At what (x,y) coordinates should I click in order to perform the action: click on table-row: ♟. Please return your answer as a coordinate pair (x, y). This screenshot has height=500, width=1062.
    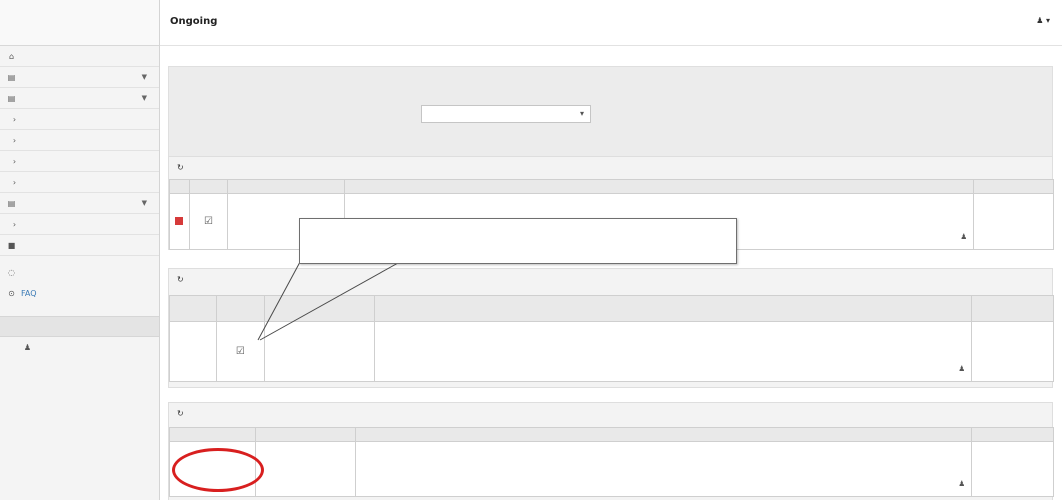
    Looking at the image, I should click on (611, 469).